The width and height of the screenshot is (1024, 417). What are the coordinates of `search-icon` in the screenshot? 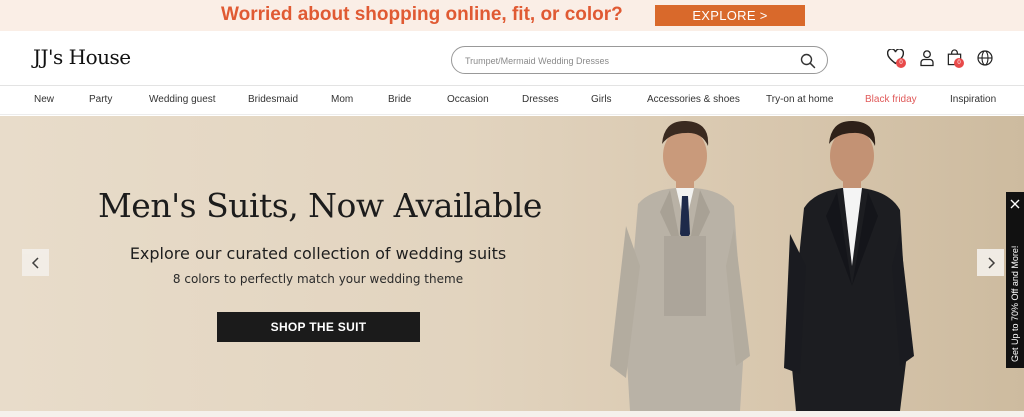 It's located at (808, 61).